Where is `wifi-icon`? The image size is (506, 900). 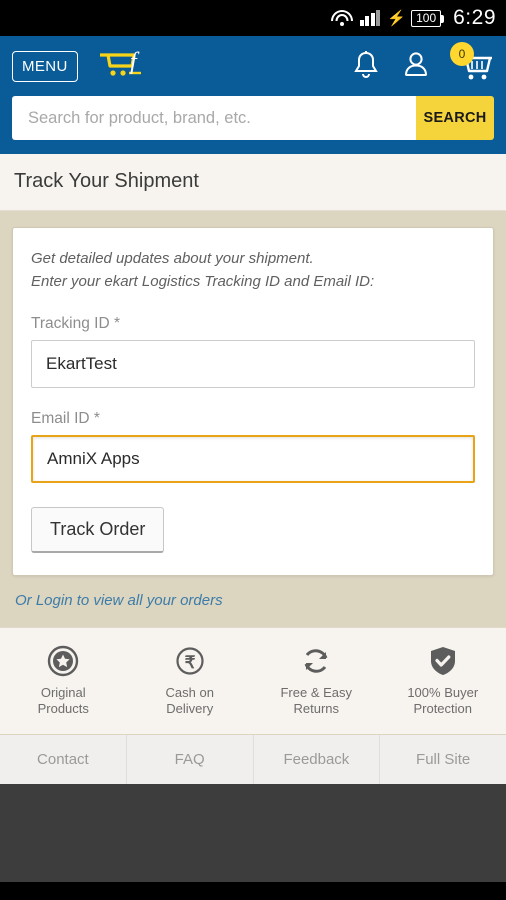
wifi-icon is located at coordinates (341, 18).